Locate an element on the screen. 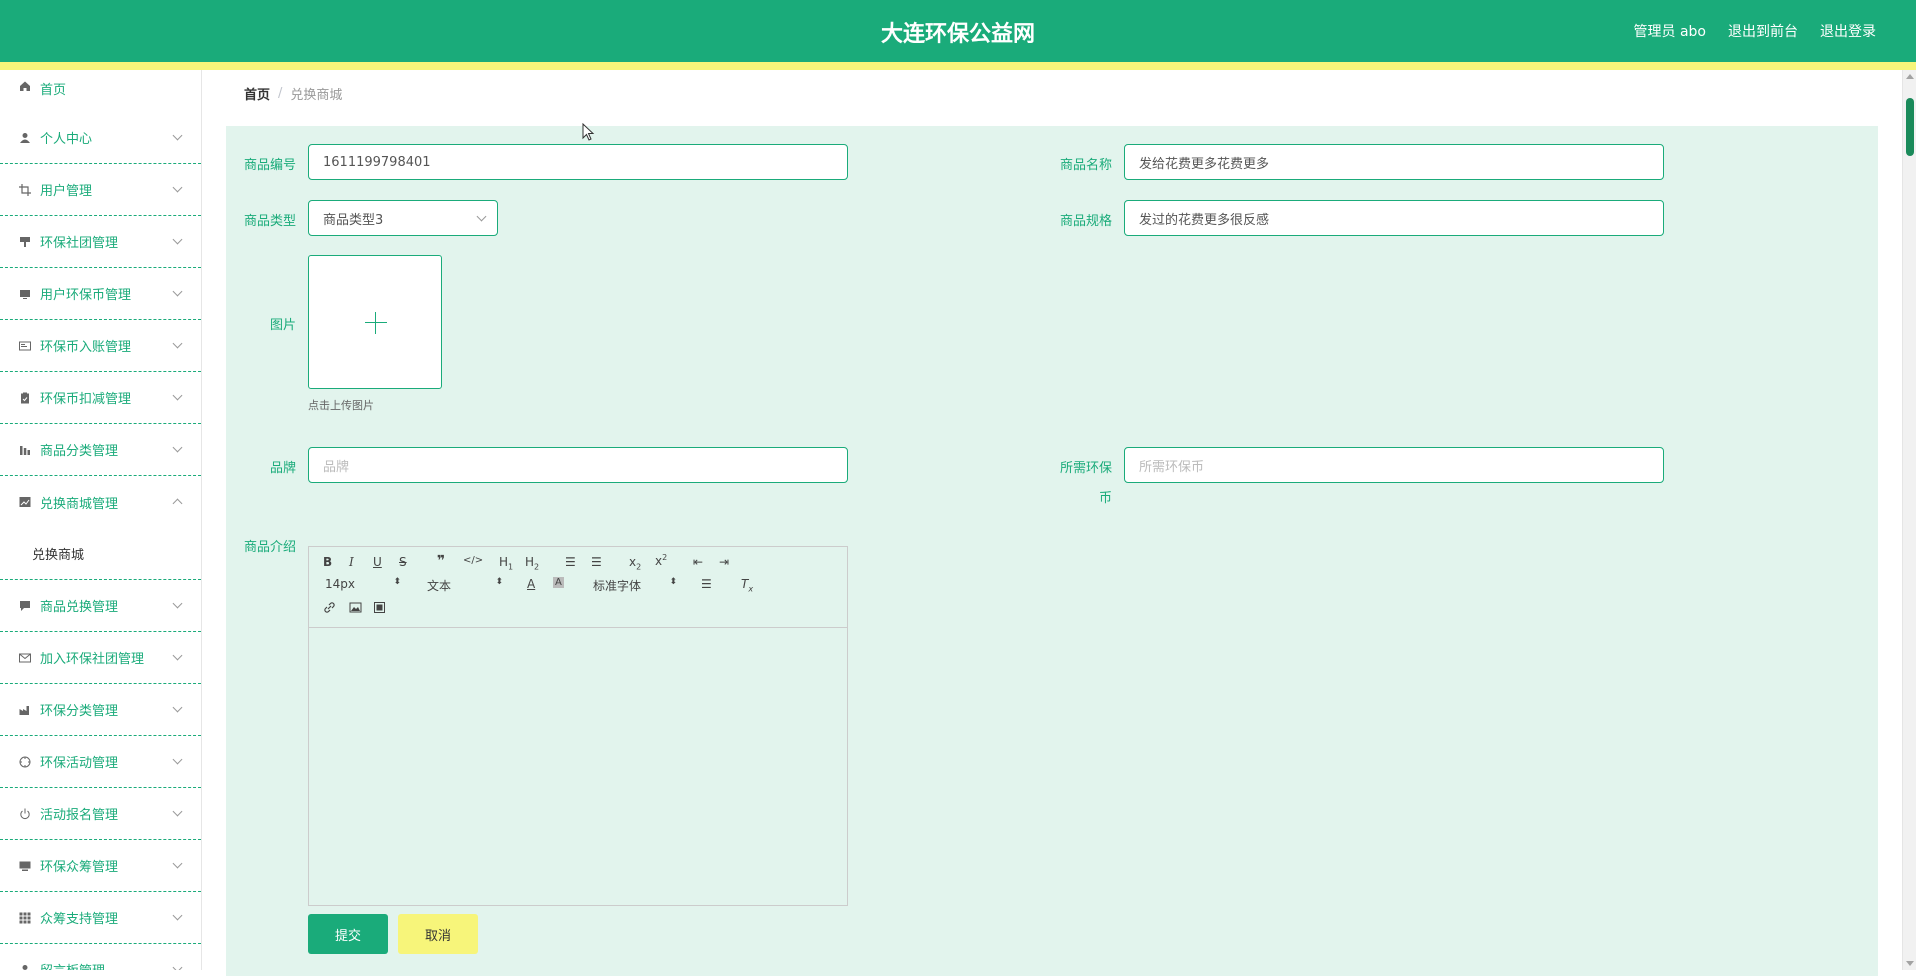 The image size is (1916, 976). top-links: 管理员 abo 退出到前台 退出登录 is located at coordinates (1755, 31).